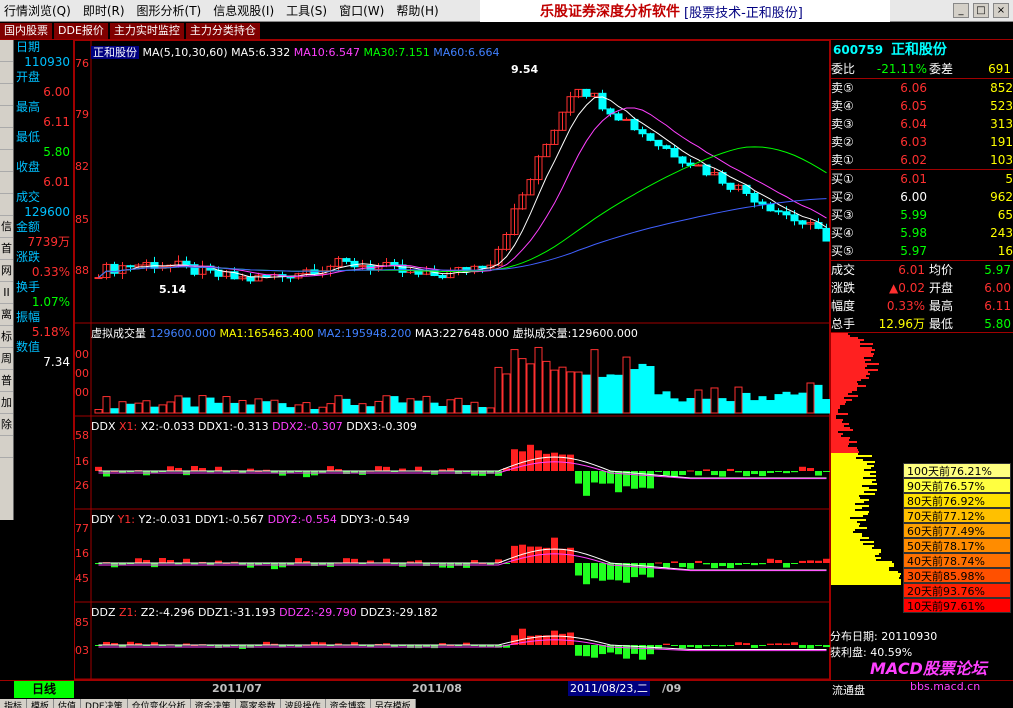 The height and width of the screenshot is (708, 1013). Describe the element at coordinates (6, 403) in the screenshot. I see `left-tool-16: 加` at that location.